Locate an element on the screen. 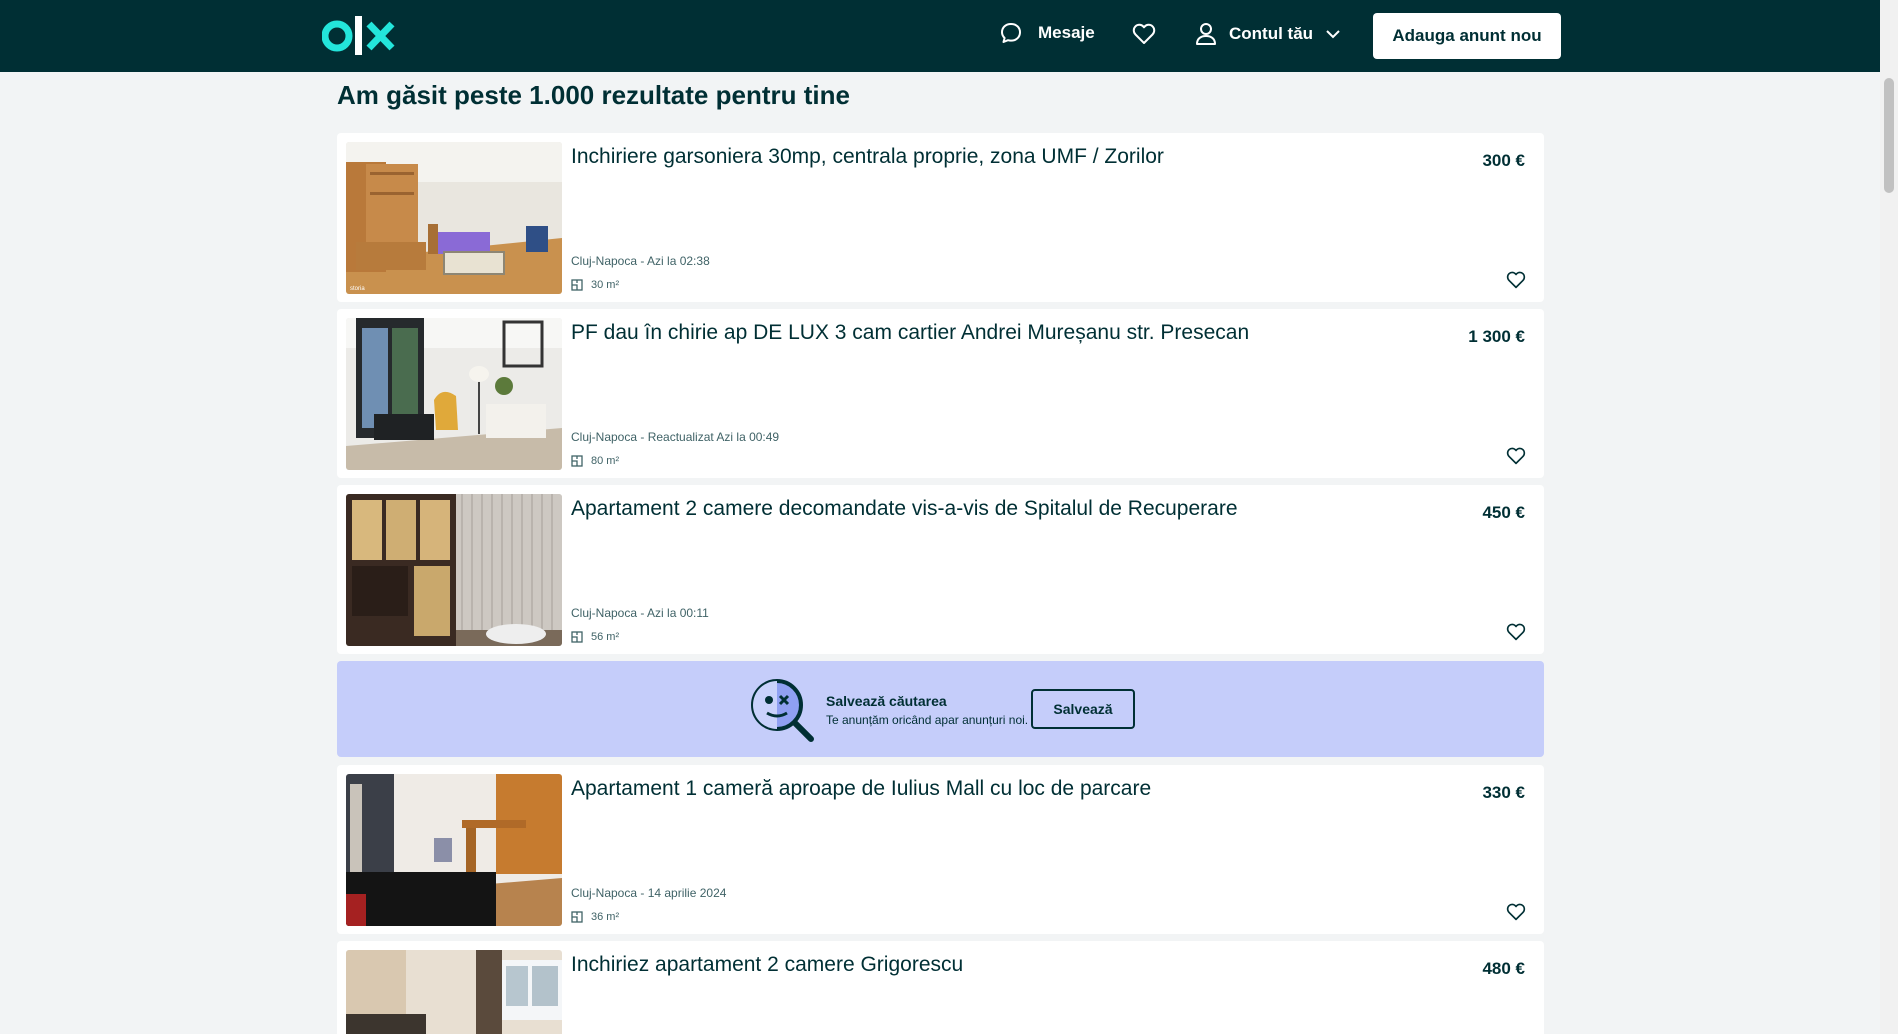 This screenshot has width=1898, height=1034. account-label: Contul tău is located at coordinates (1271, 33).